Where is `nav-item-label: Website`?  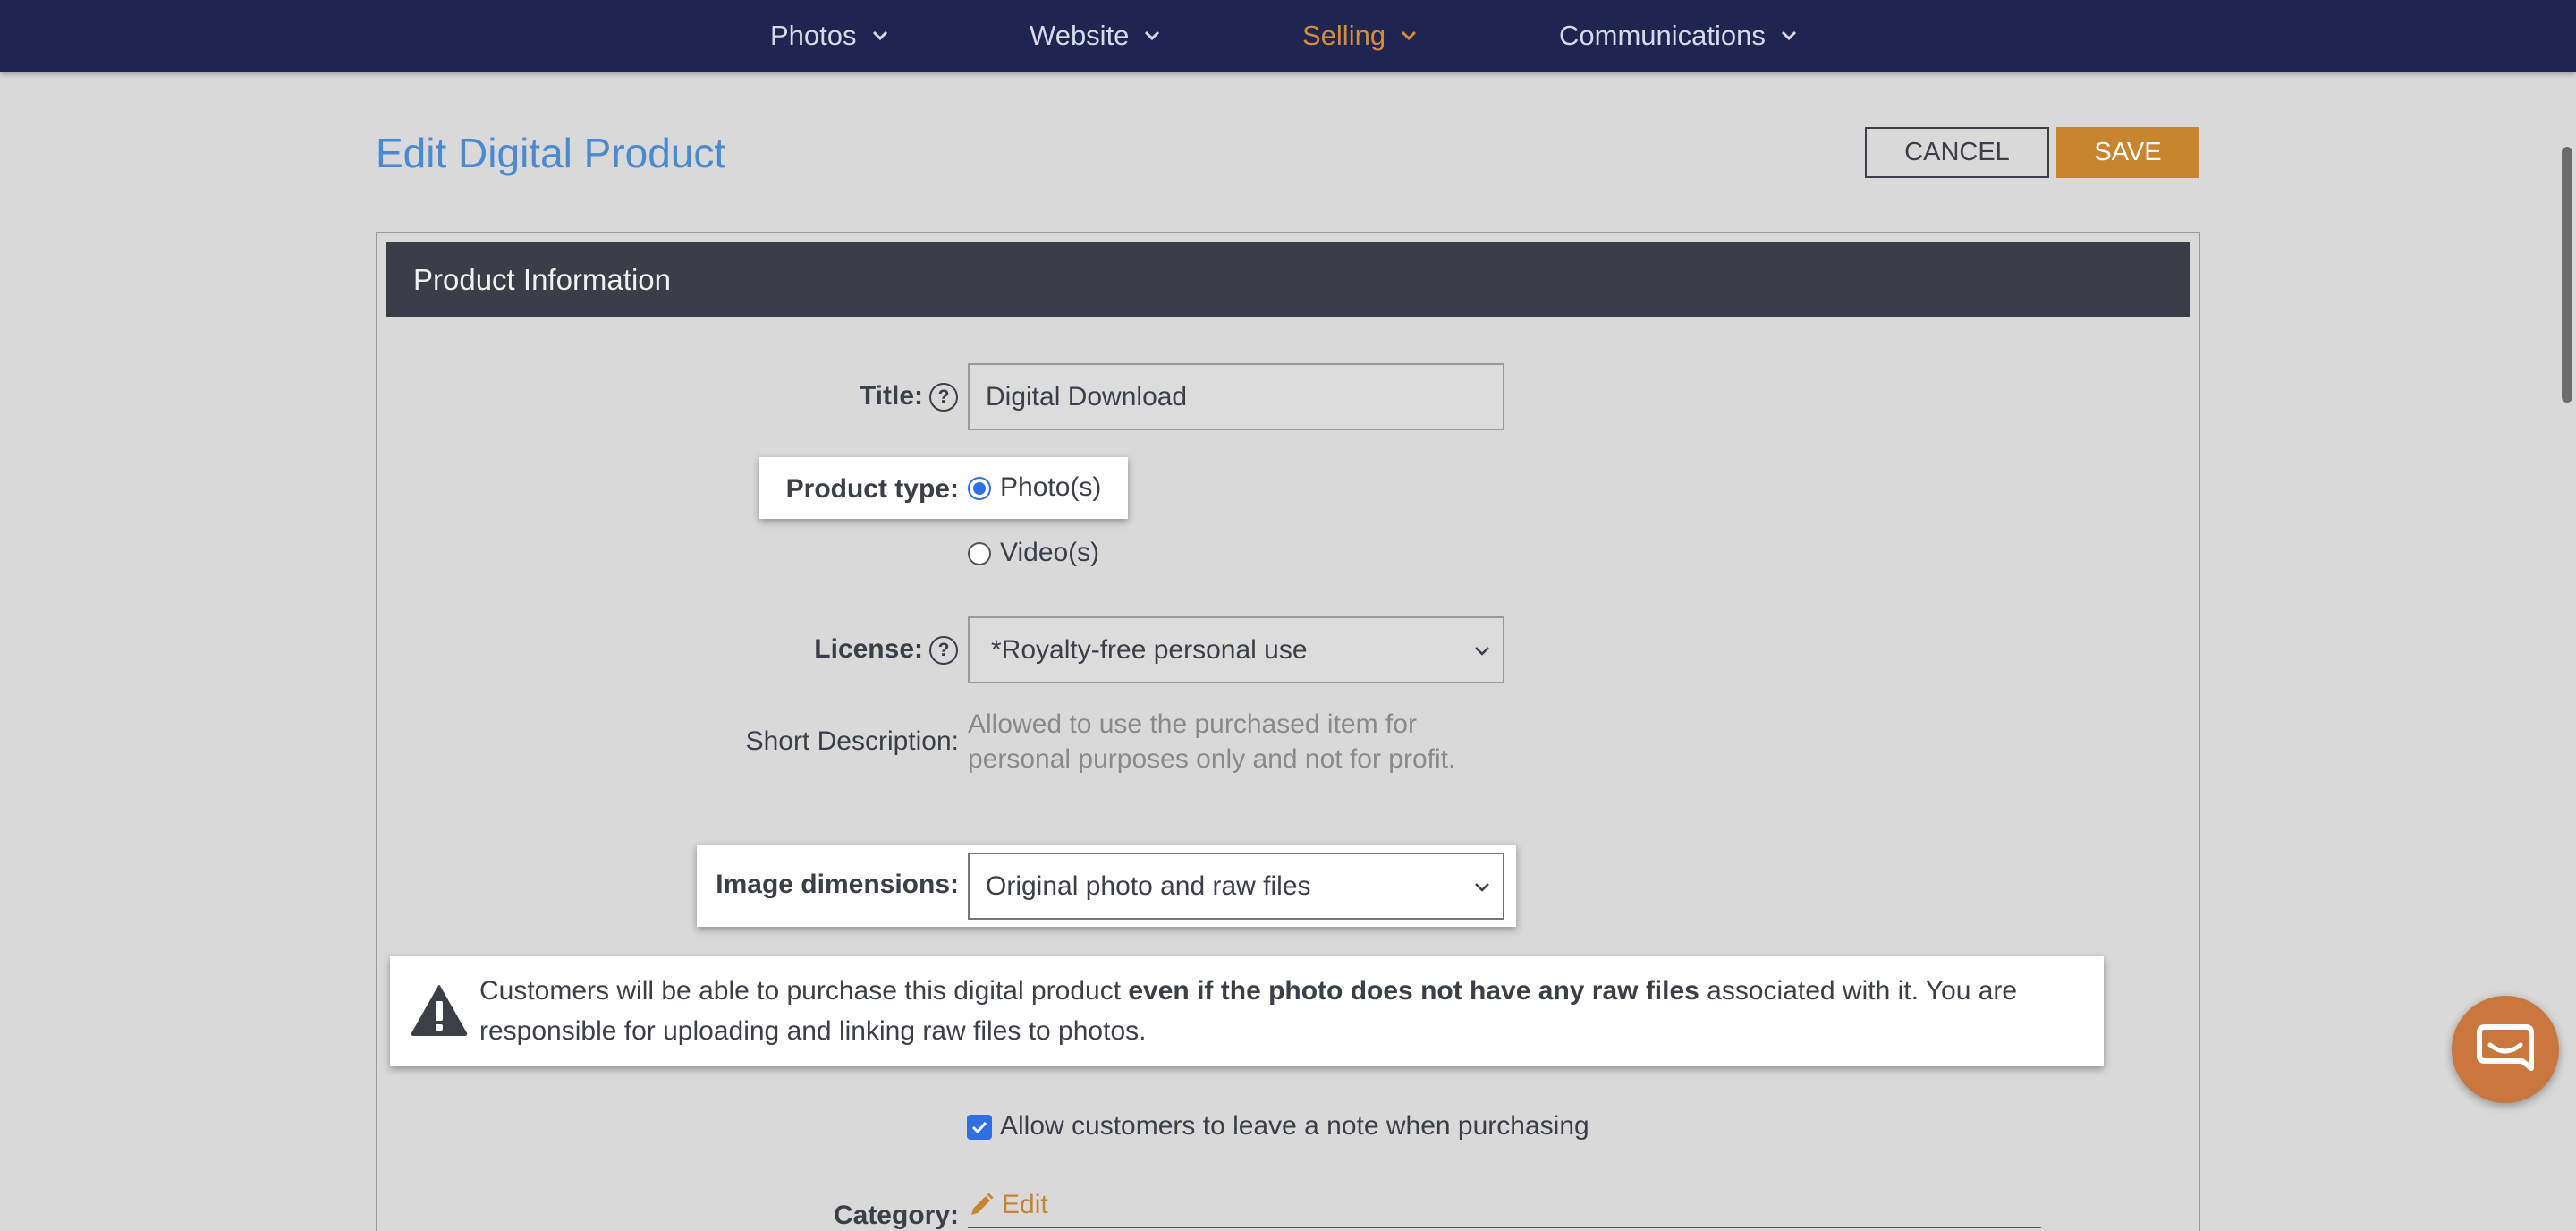
nav-item-label: Website is located at coordinates (1080, 35).